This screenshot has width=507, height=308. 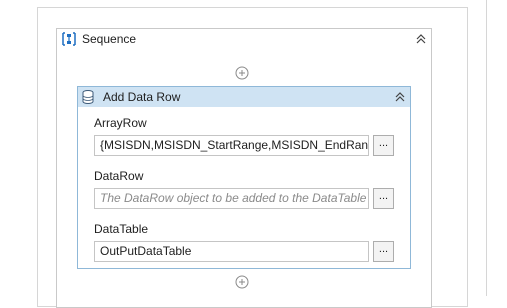 What do you see at coordinates (119, 176) in the screenshot?
I see `datarow-label: DataRow` at bounding box center [119, 176].